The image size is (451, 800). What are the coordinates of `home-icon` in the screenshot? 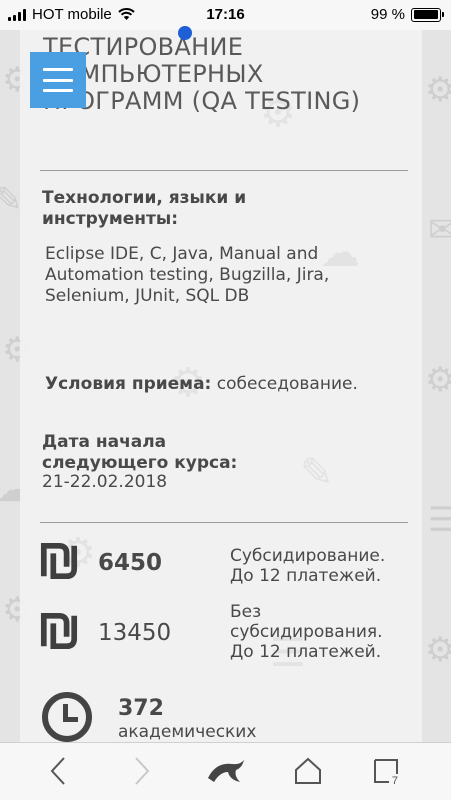 It's located at (308, 770).